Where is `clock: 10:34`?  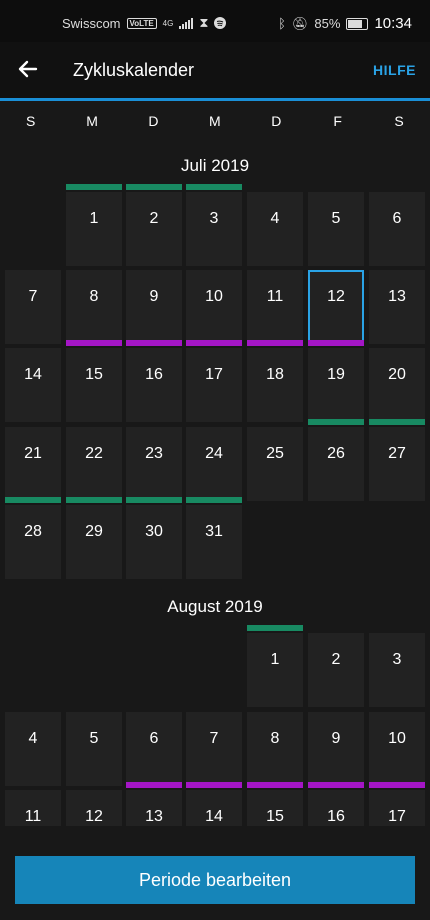 clock: 10:34 is located at coordinates (393, 23).